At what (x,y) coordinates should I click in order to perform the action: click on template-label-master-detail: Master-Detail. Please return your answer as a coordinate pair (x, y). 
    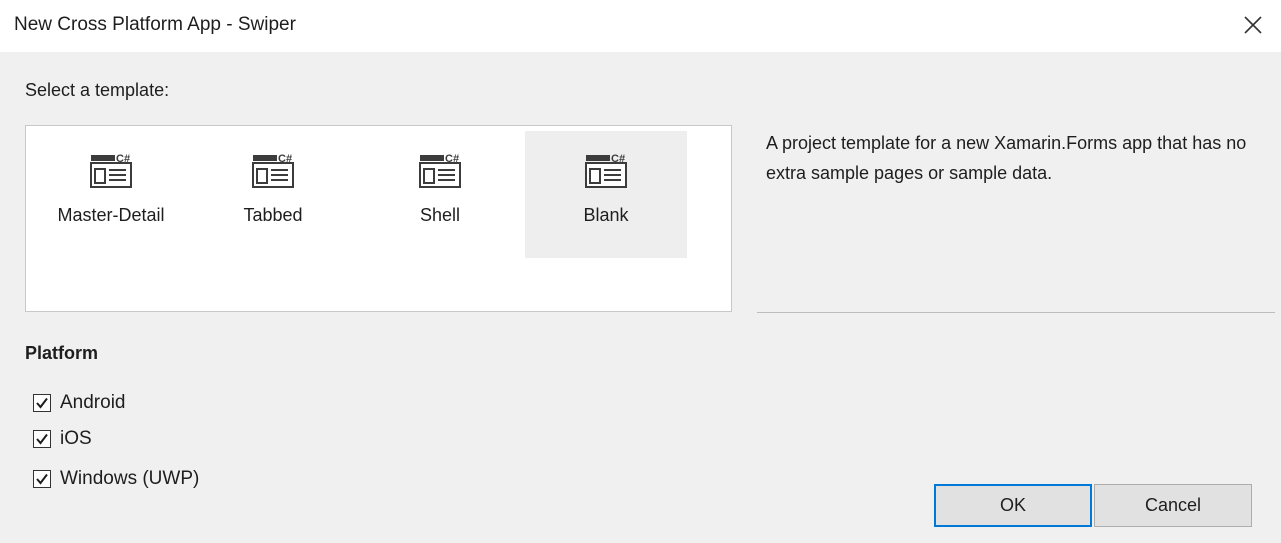
    Looking at the image, I should click on (111, 215).